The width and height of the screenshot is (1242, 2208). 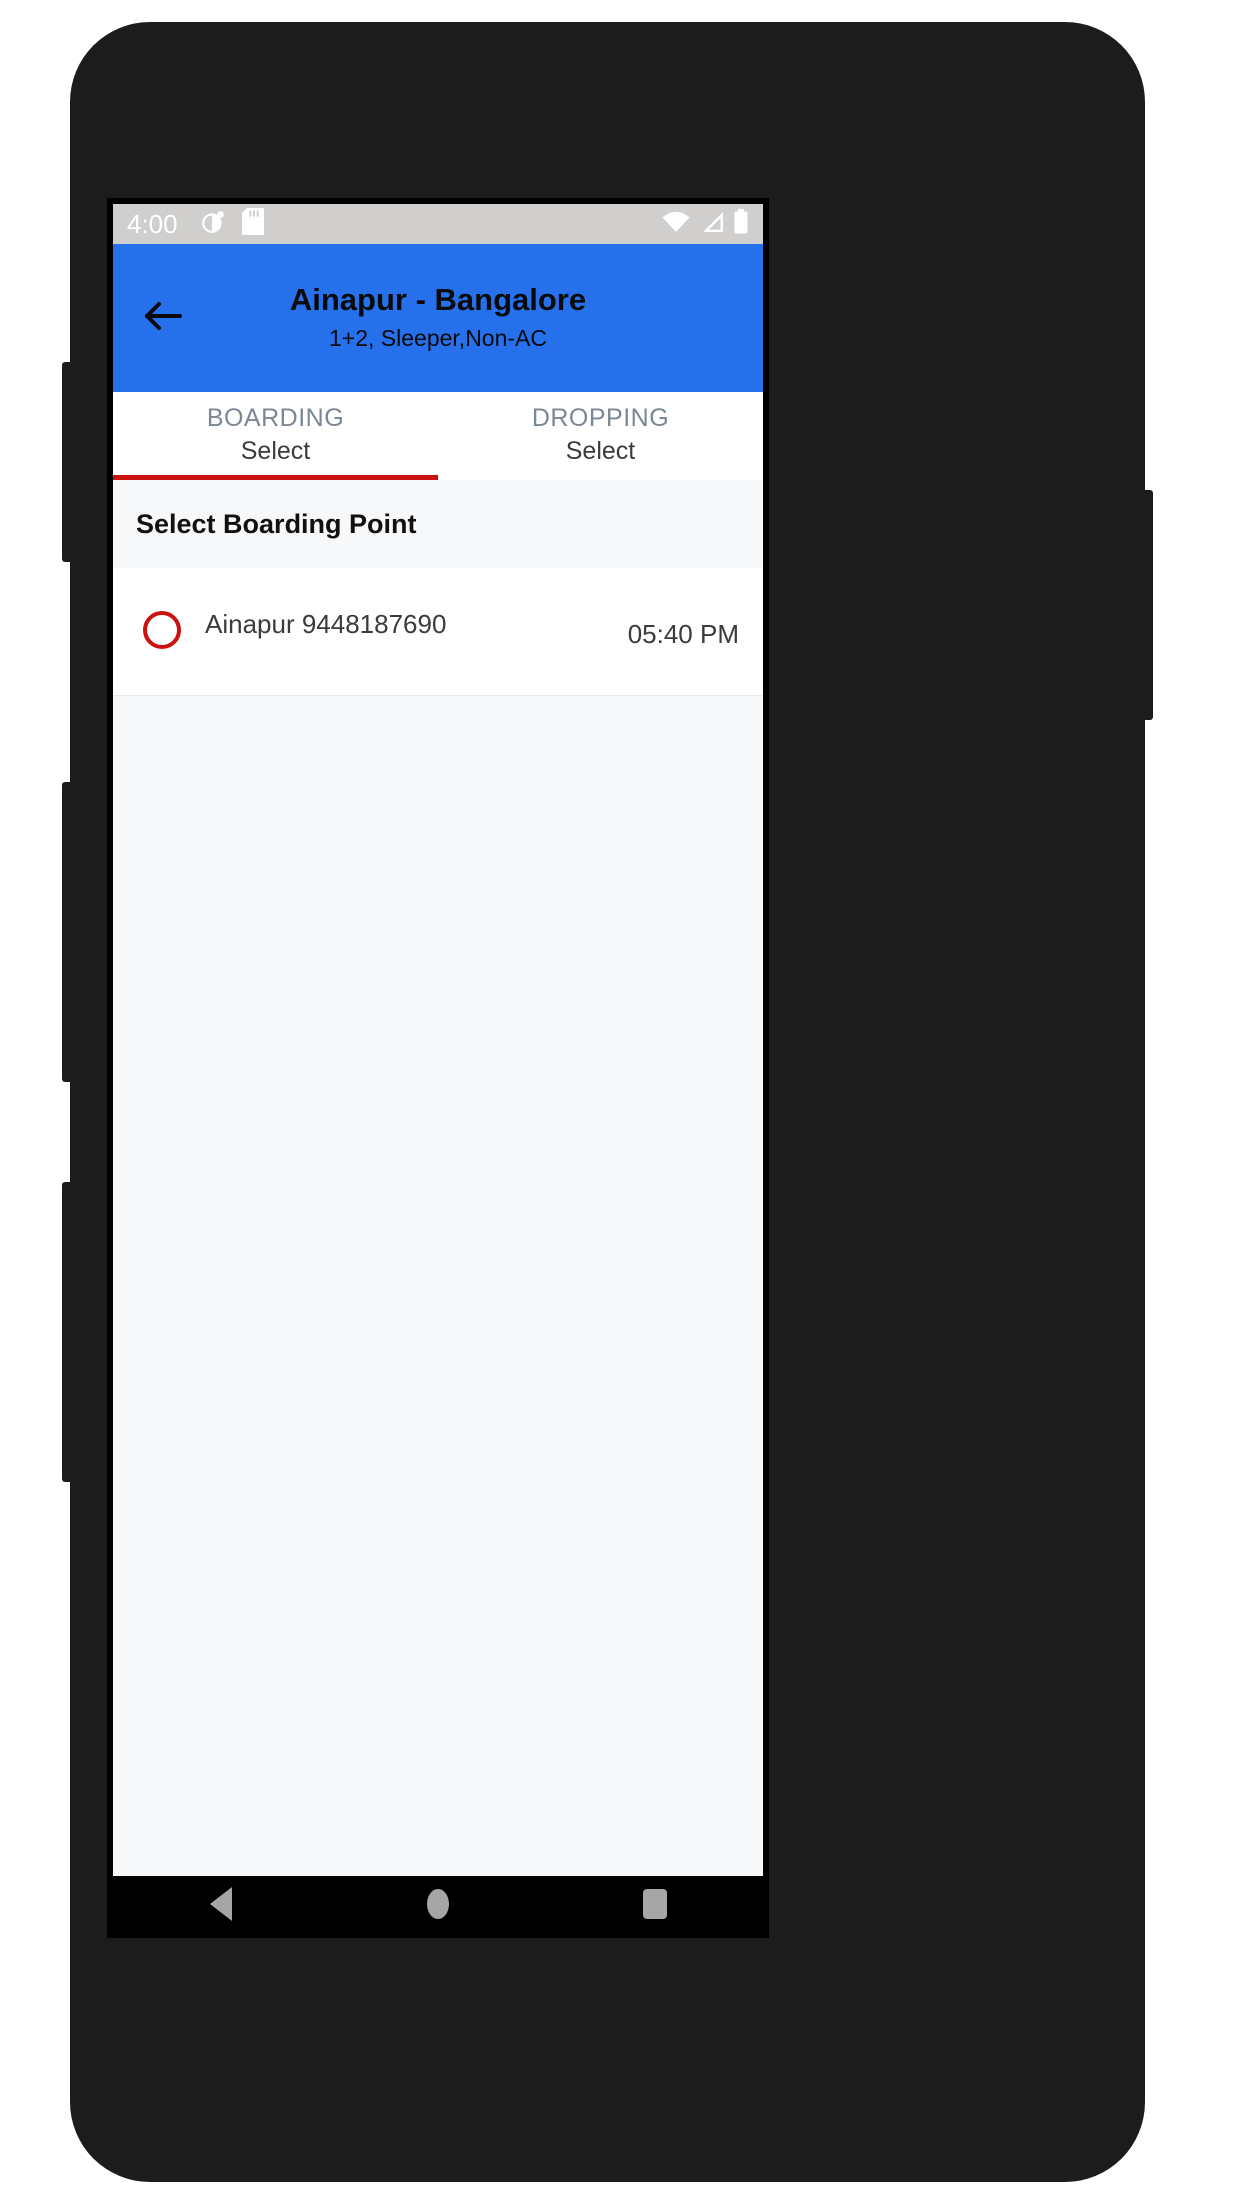 I want to click on volume-up-button, so click(x=69, y=462).